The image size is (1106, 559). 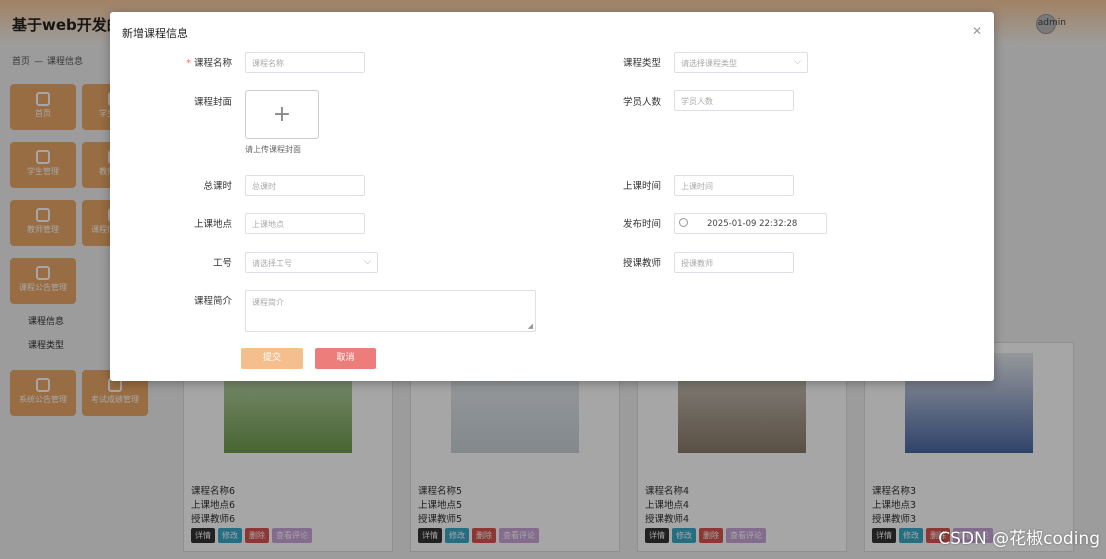 I want to click on course-name-input: 课程名称, so click(x=305, y=62).